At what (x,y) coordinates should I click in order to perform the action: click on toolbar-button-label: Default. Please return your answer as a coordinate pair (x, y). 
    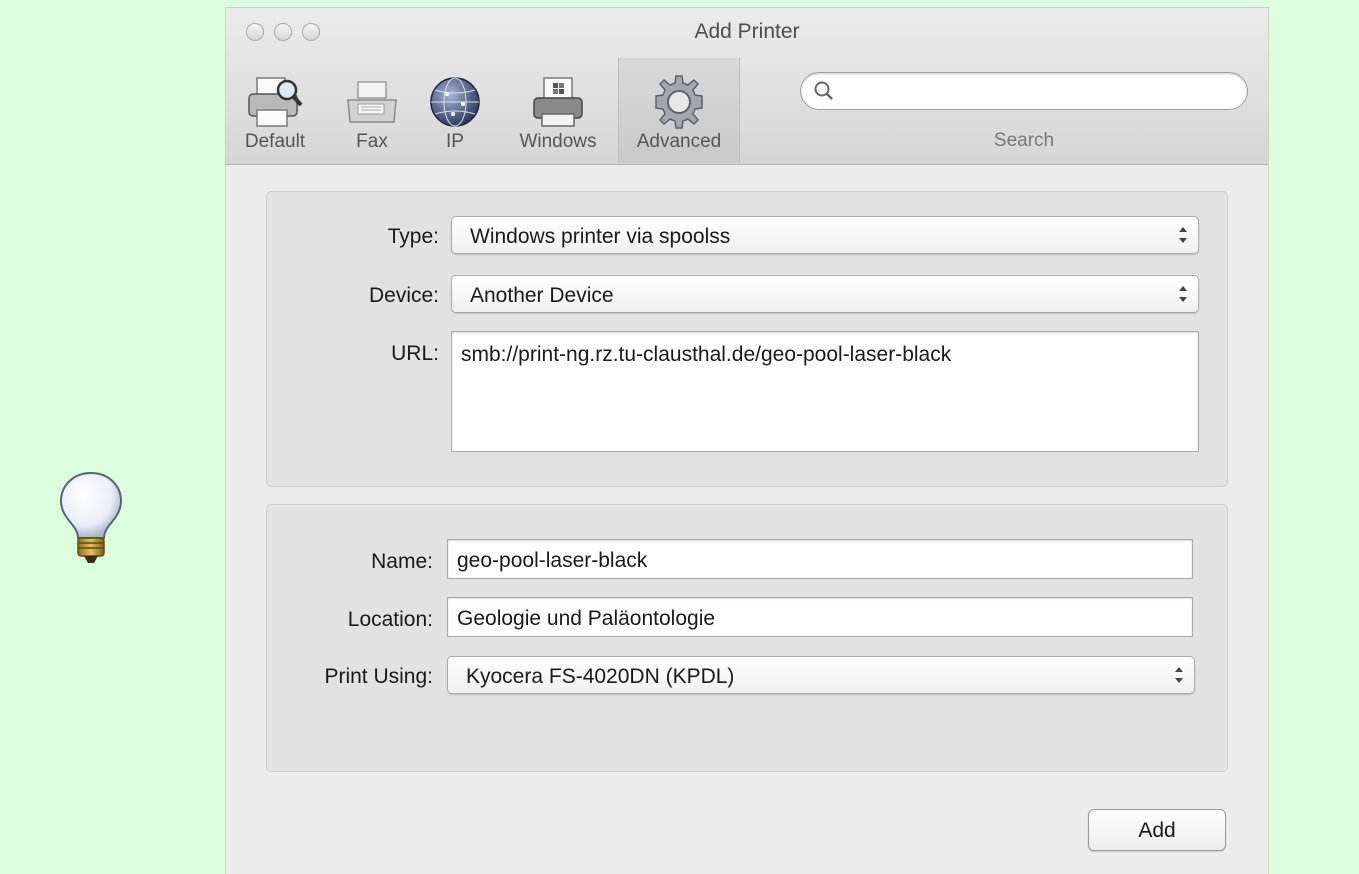
    Looking at the image, I should click on (275, 141).